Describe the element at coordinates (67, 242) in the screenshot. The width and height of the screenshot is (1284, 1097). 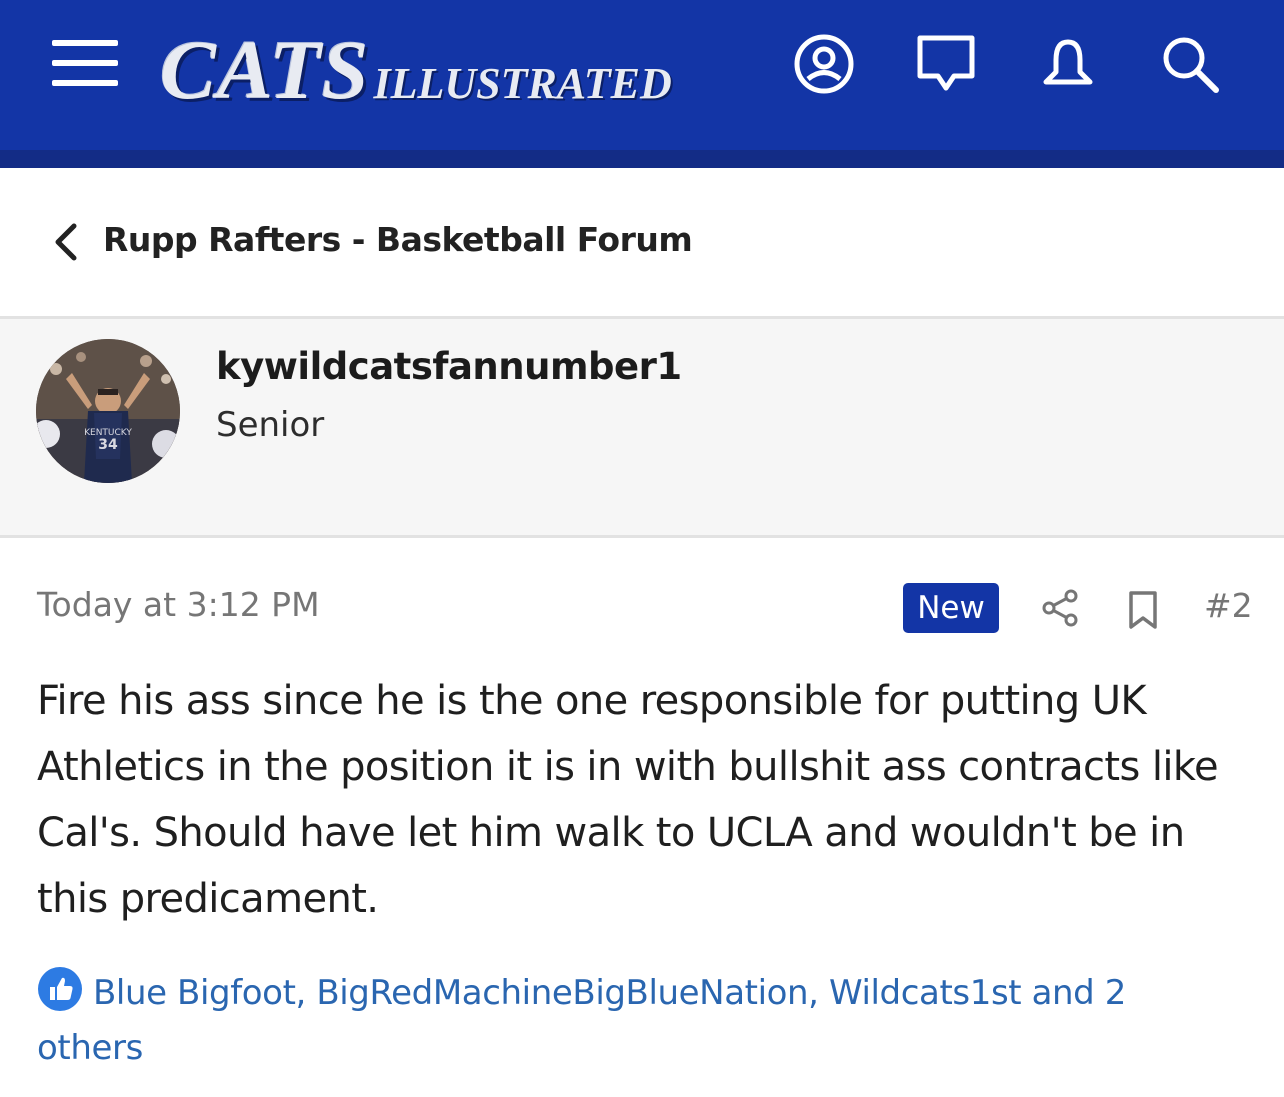
I see `chevron-left-icon` at that location.